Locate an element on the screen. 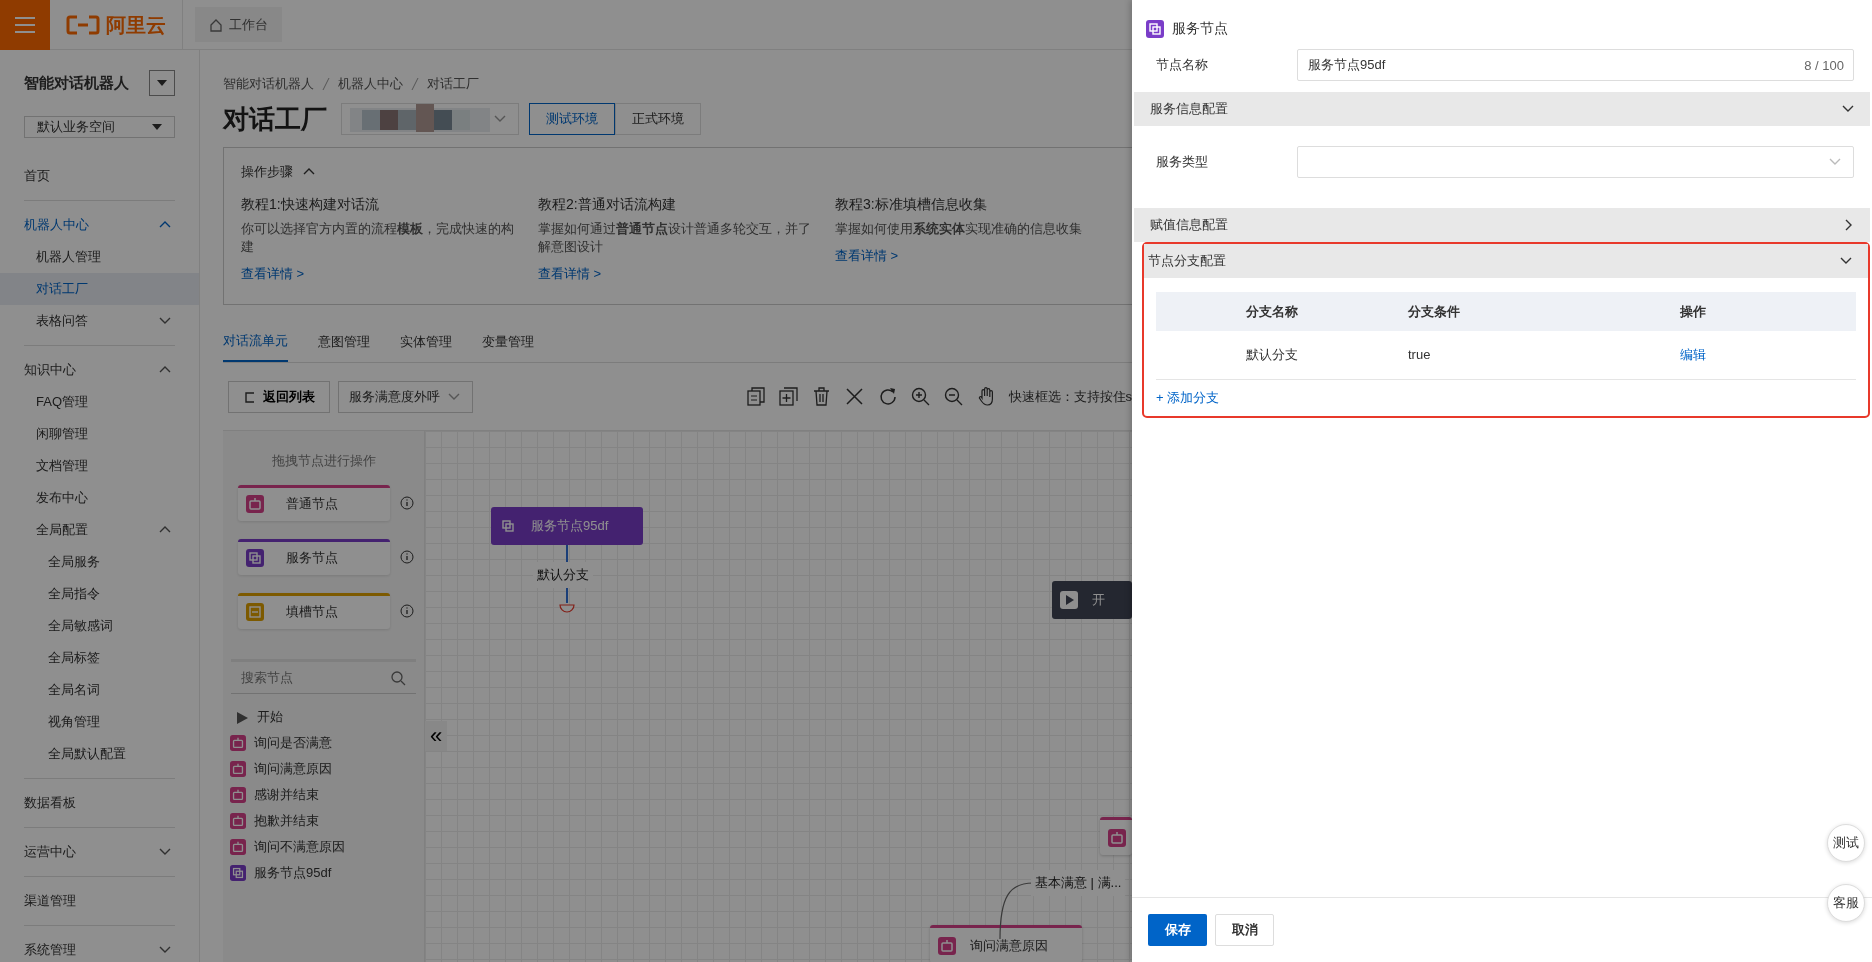 The image size is (1872, 962). flow-node is located at coordinates (1116, 836).